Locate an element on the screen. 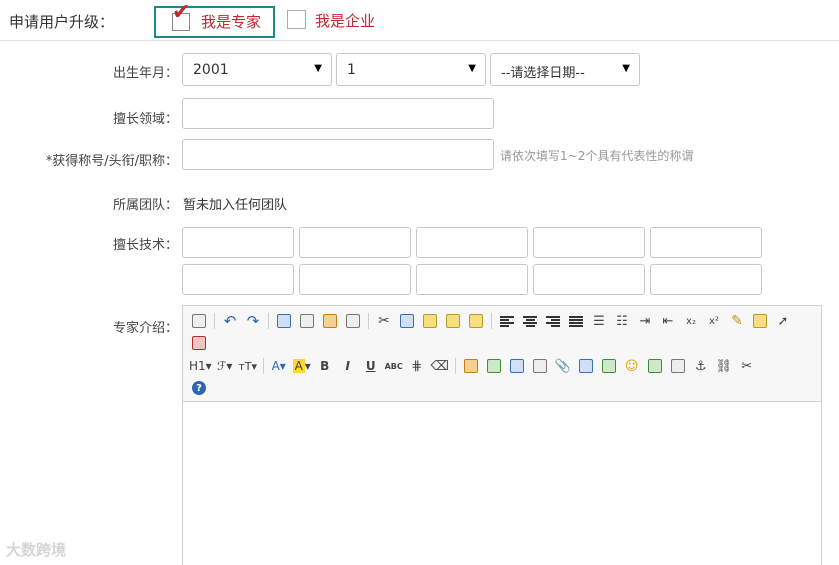 The width and height of the screenshot is (839, 565). birth-label: 出生年月： is located at coordinates (145, 73).